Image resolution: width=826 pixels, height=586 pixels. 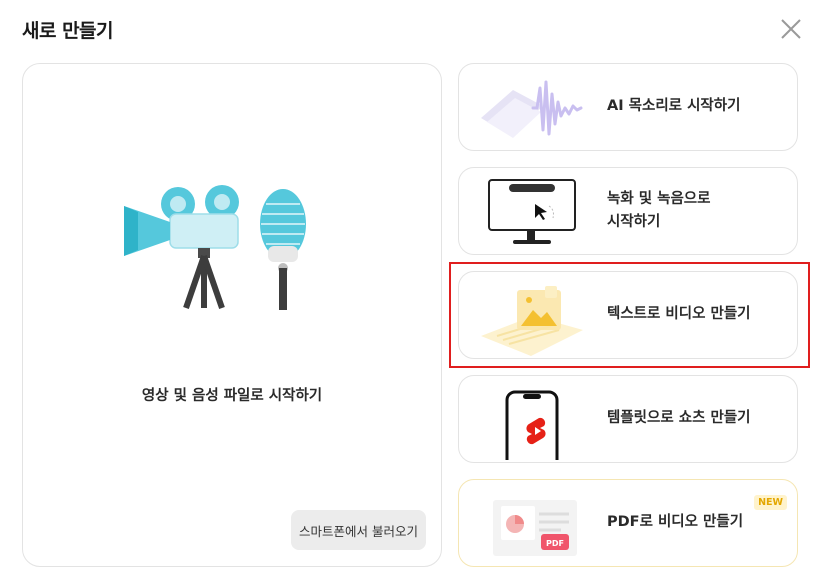 I want to click on load-from-phone-button: 스마트폰에서 불러오기, so click(x=358, y=530).